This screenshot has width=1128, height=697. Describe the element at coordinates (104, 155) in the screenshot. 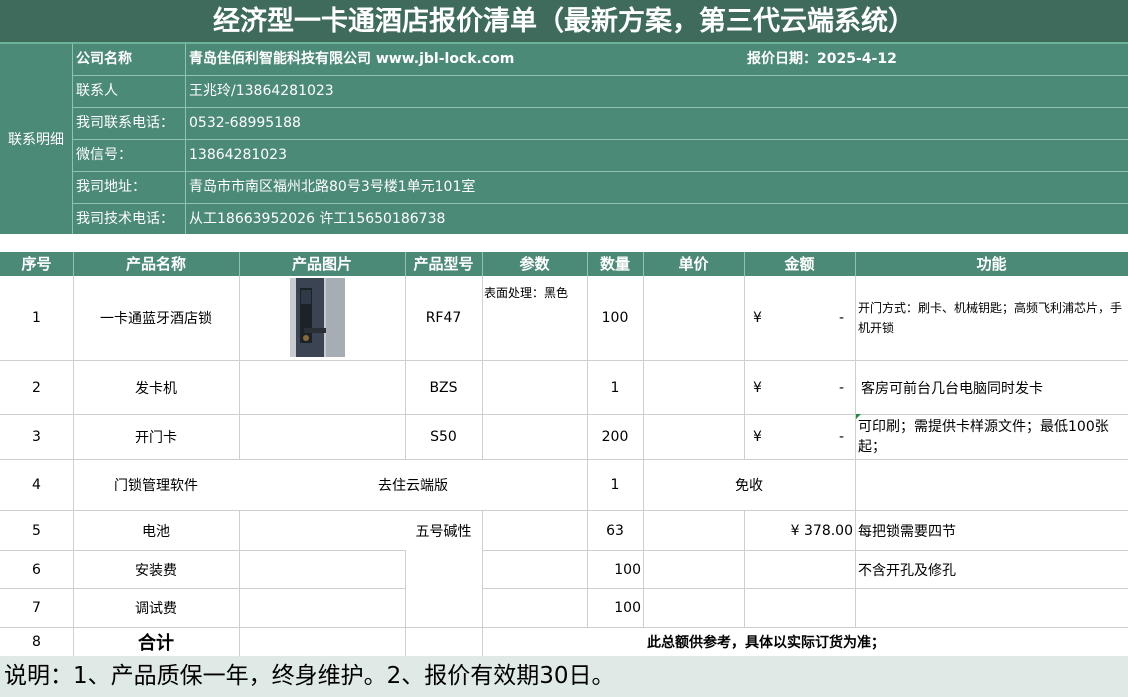

I see `contact-label: 微信号：` at that location.